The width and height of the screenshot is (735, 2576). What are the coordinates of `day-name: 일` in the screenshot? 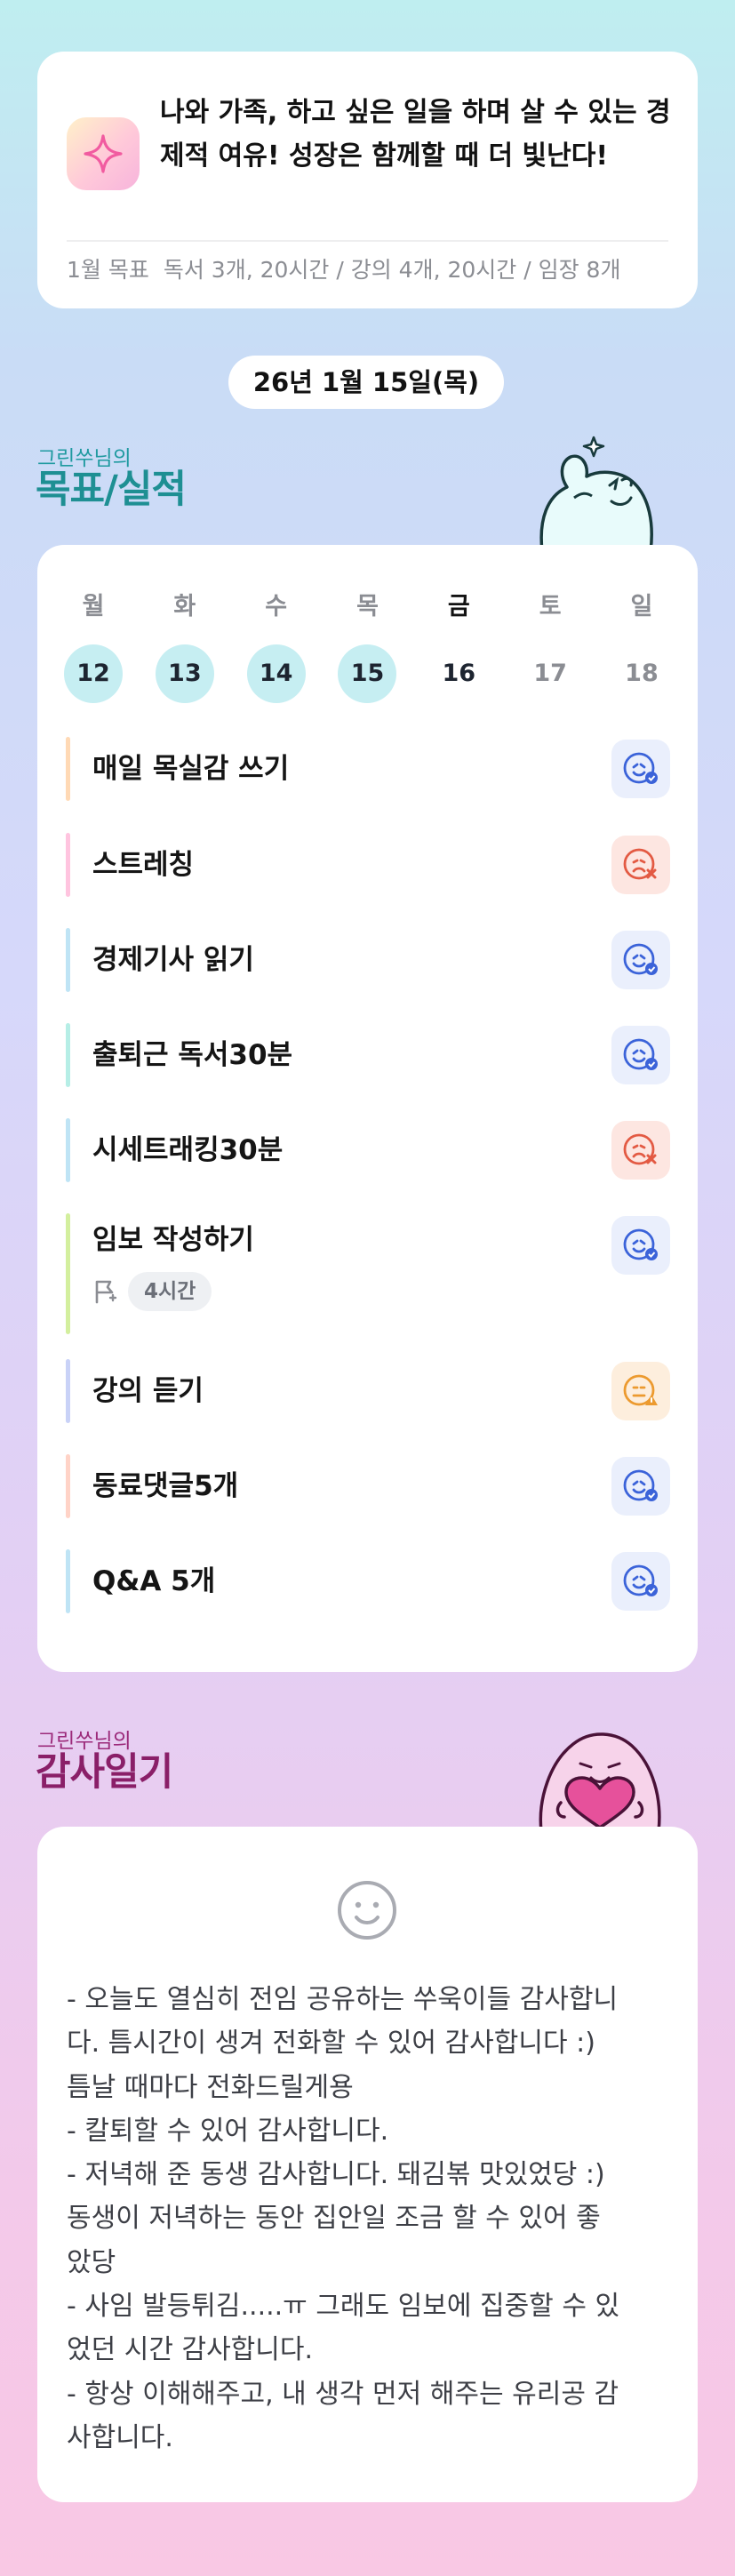 It's located at (642, 606).